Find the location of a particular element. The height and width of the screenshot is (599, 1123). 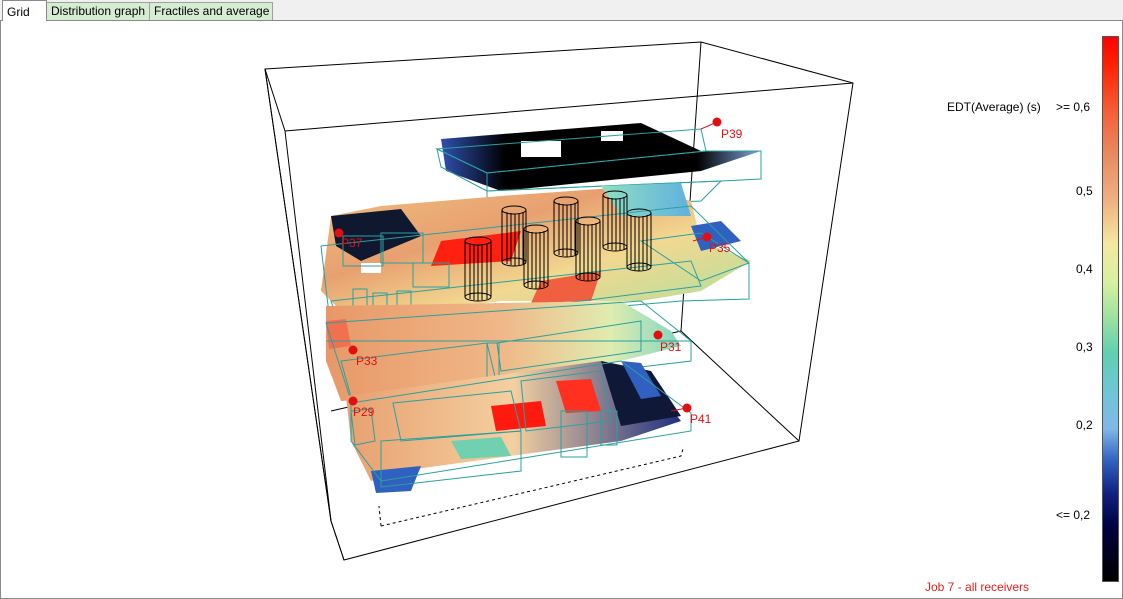

tab-grid: Grid is located at coordinates (24, 10).